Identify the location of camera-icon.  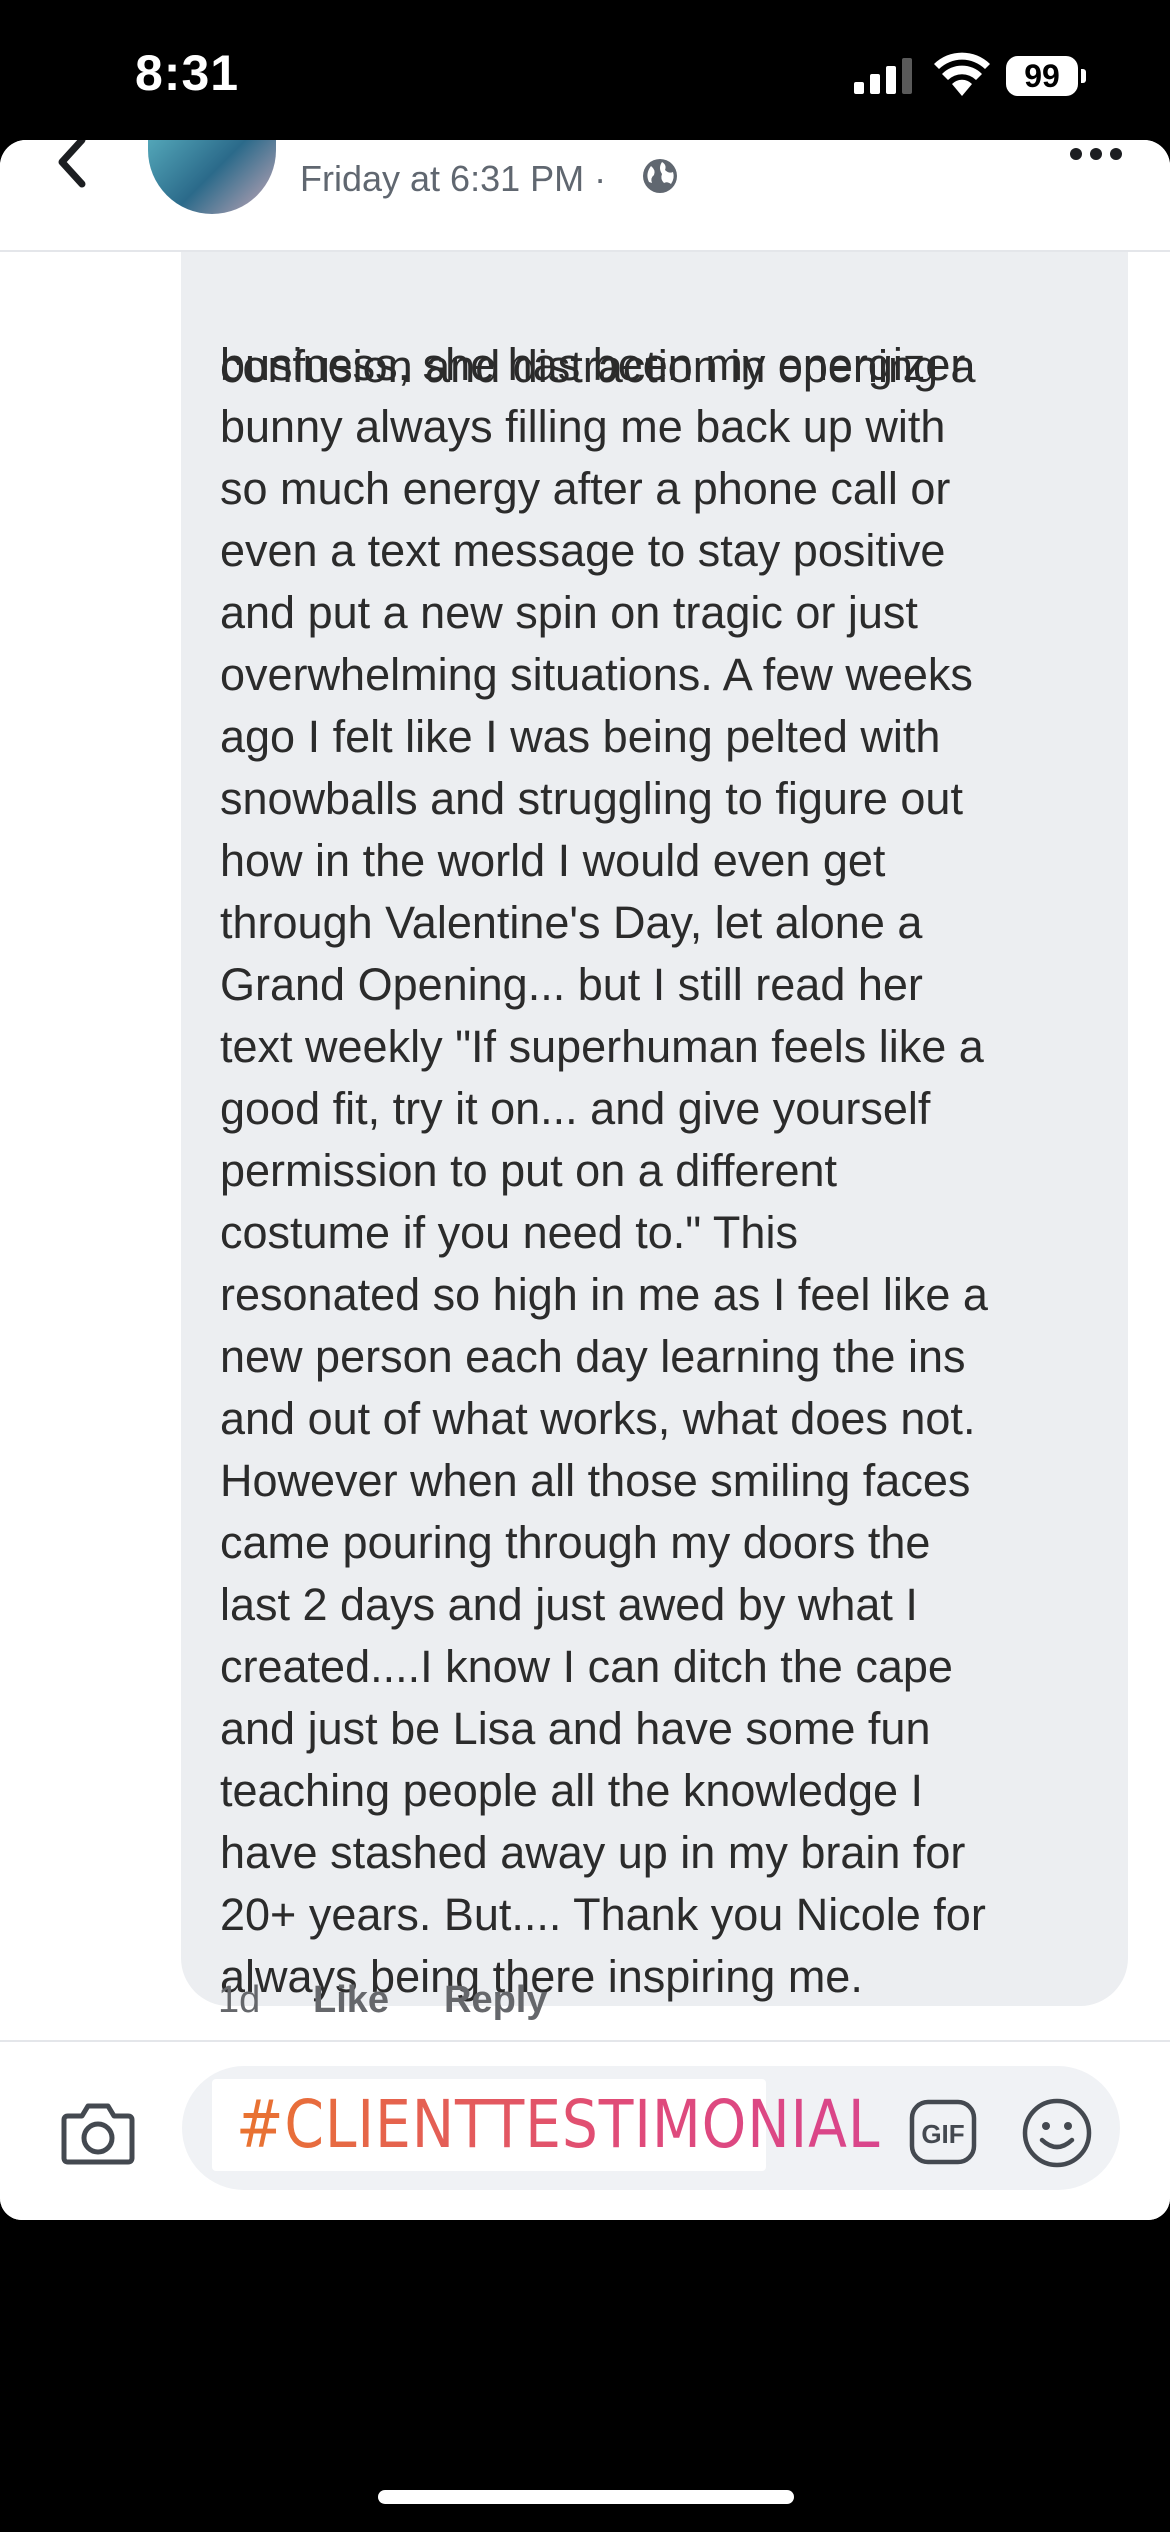
(98, 2133).